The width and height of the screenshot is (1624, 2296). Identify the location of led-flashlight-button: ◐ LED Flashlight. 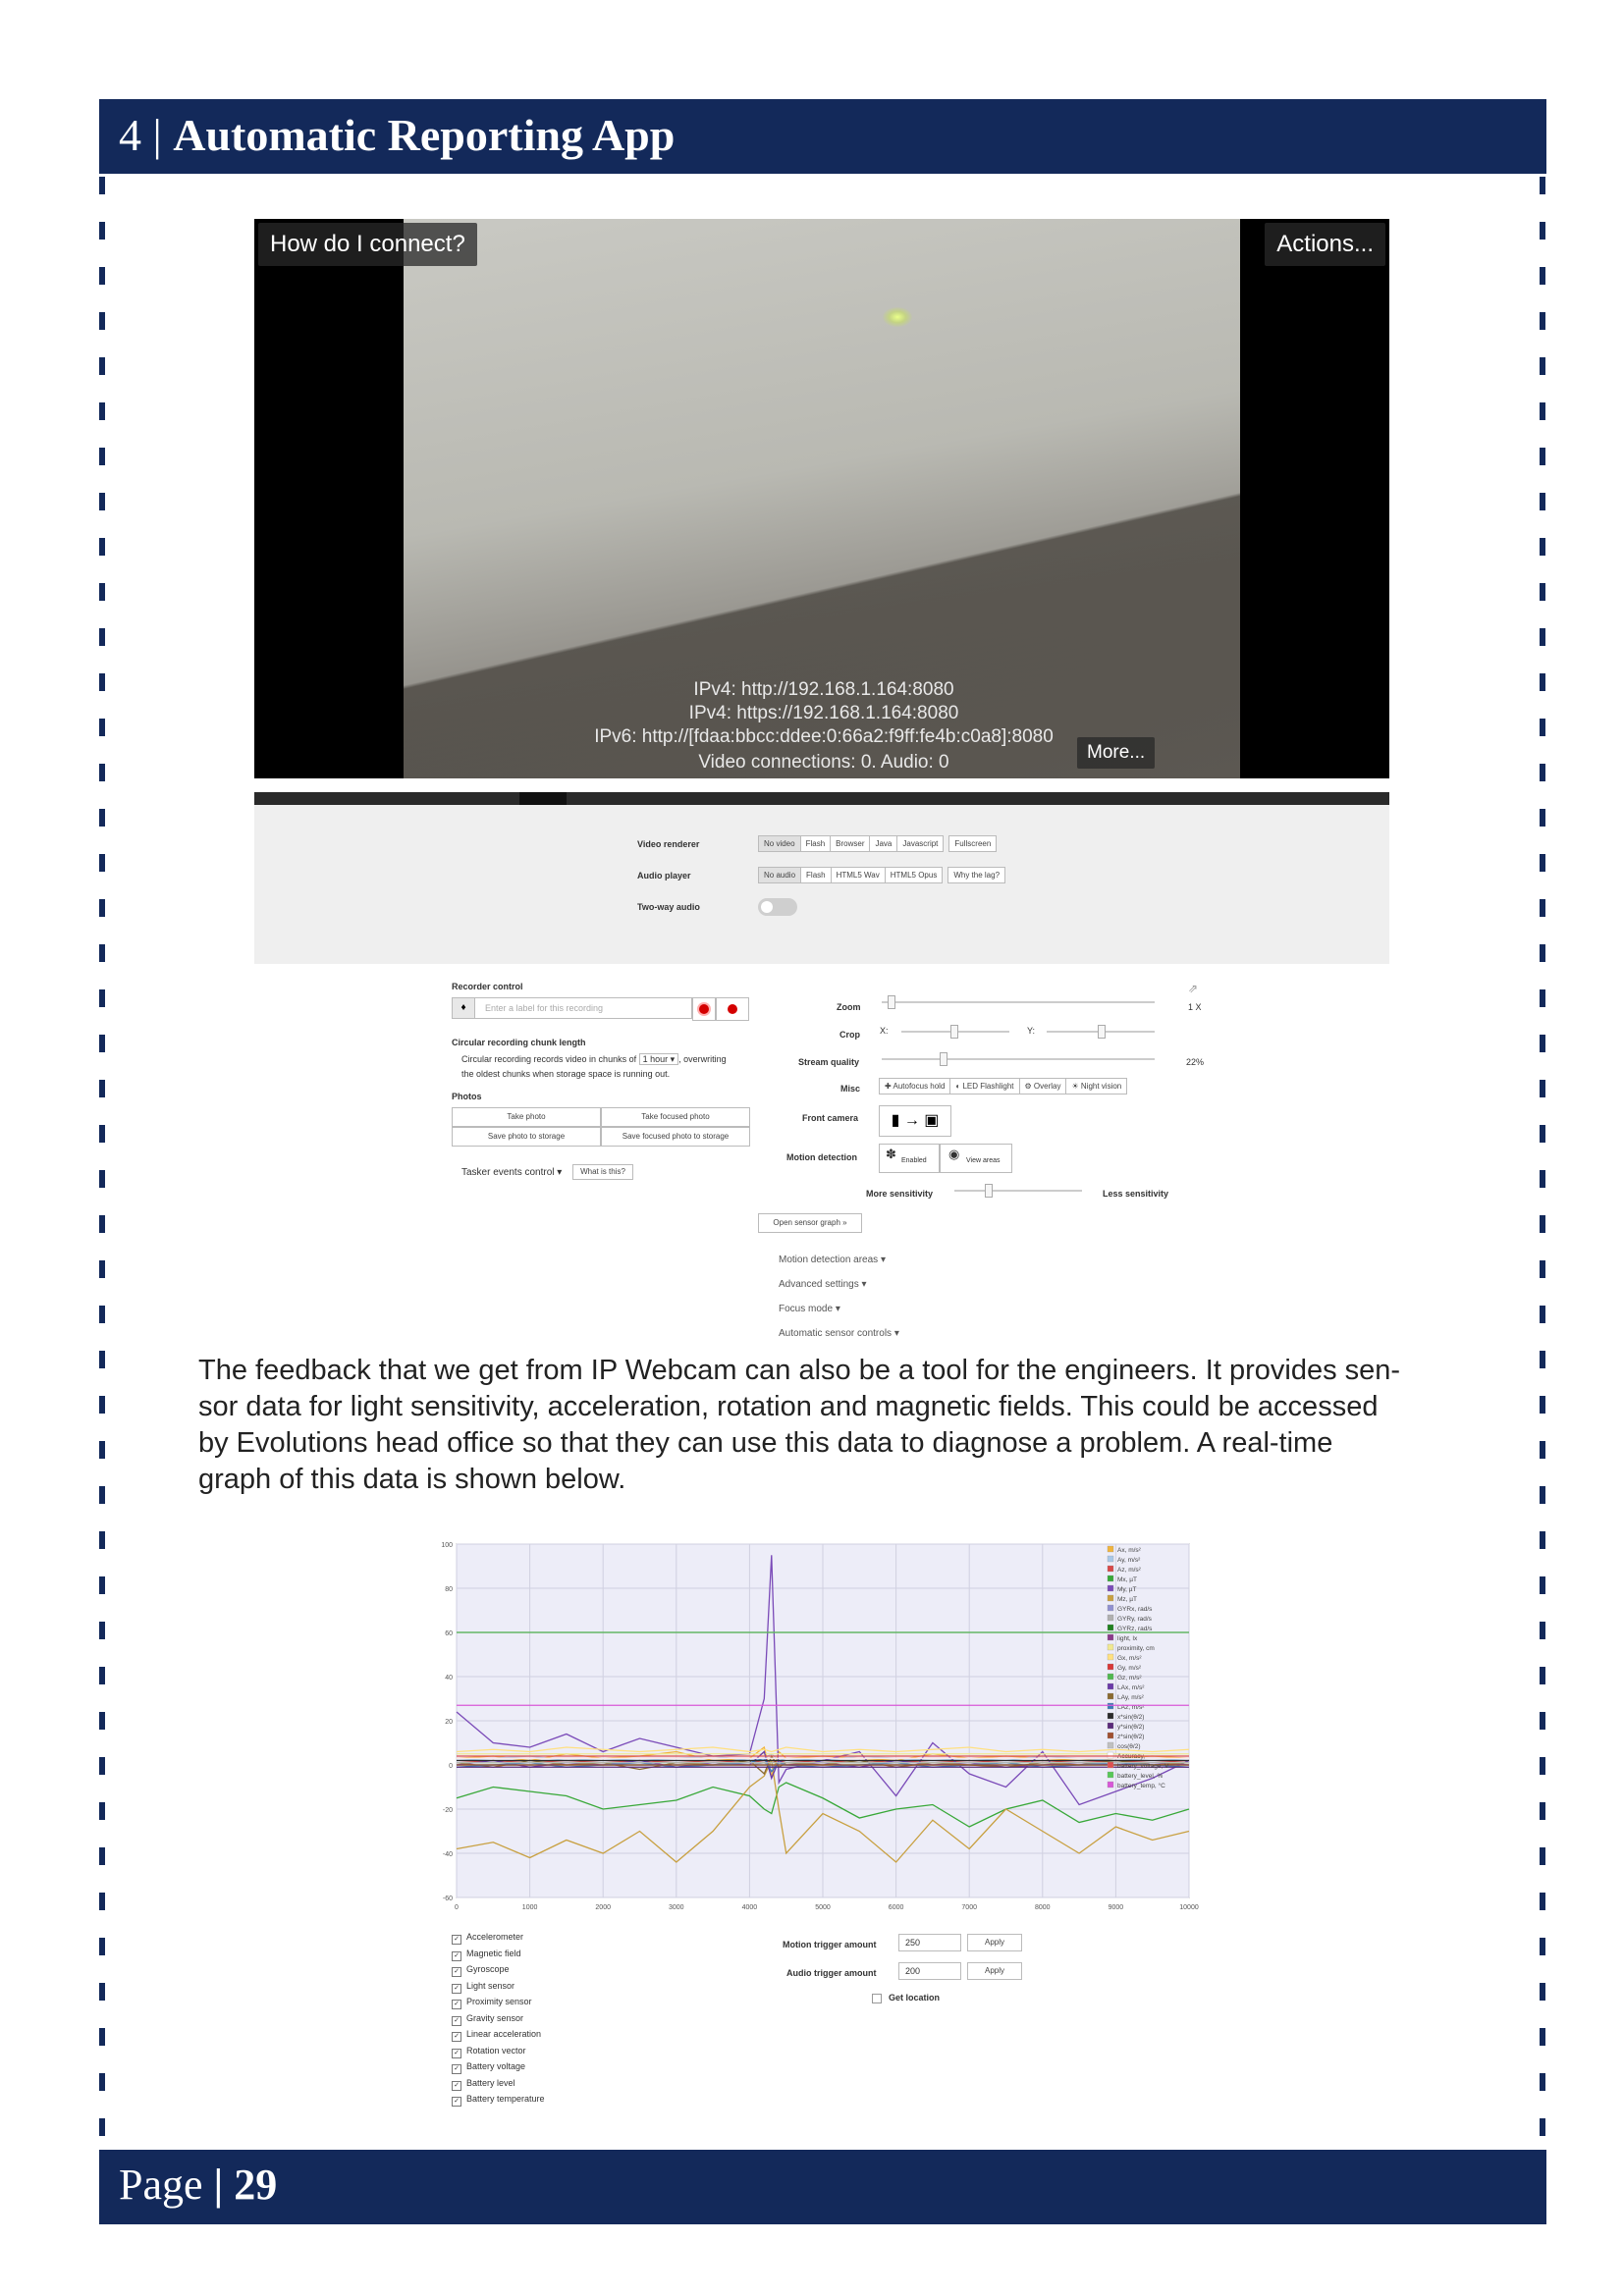
(984, 1086).